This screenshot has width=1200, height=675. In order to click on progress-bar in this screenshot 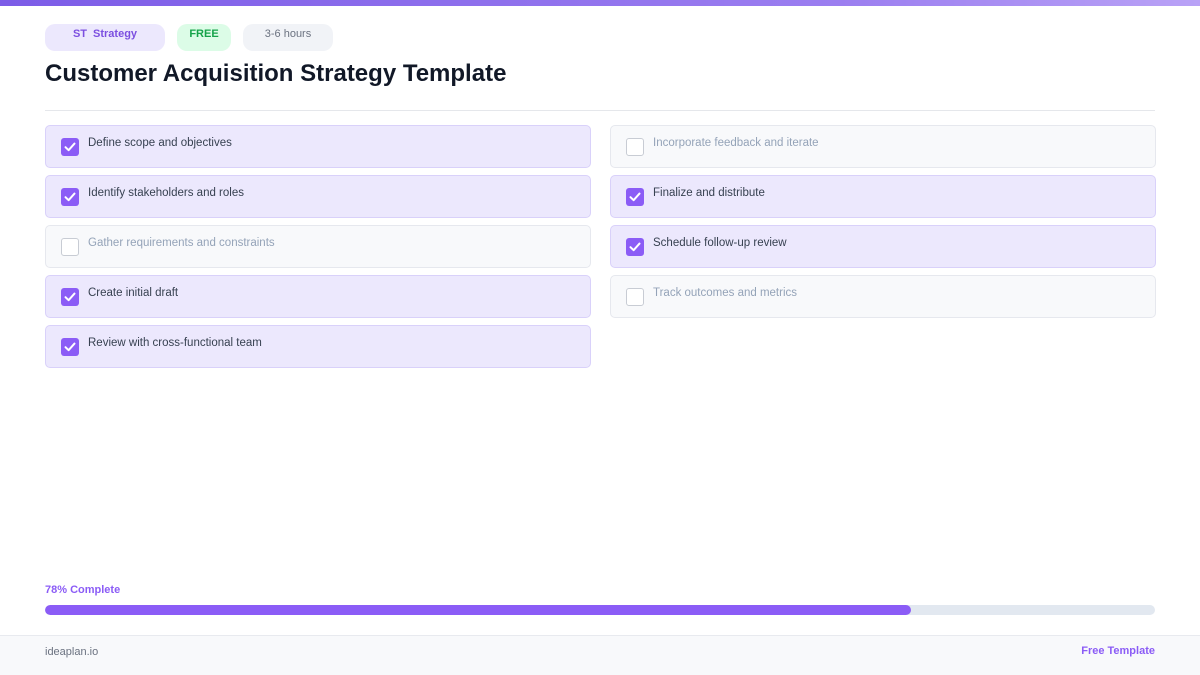, I will do `click(600, 610)`.